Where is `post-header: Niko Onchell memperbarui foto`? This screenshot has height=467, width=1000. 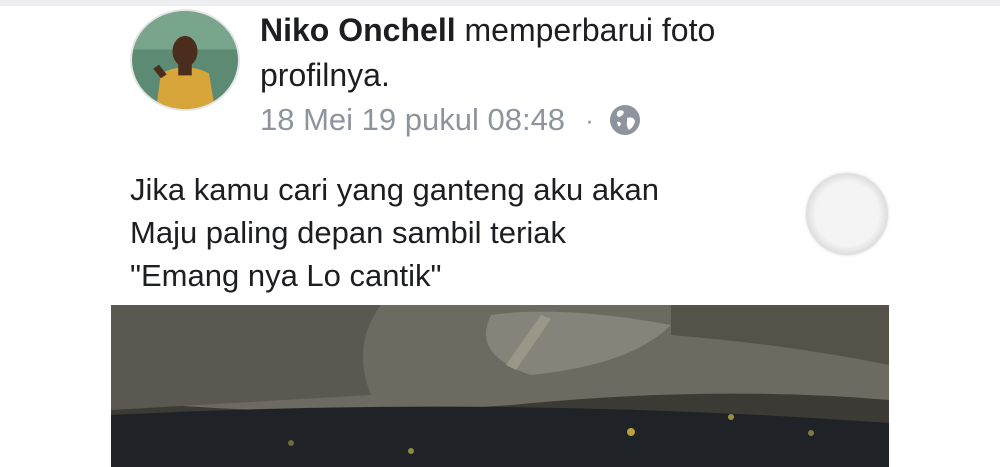
post-header: Niko Onchell memperbarui foto is located at coordinates (487, 30).